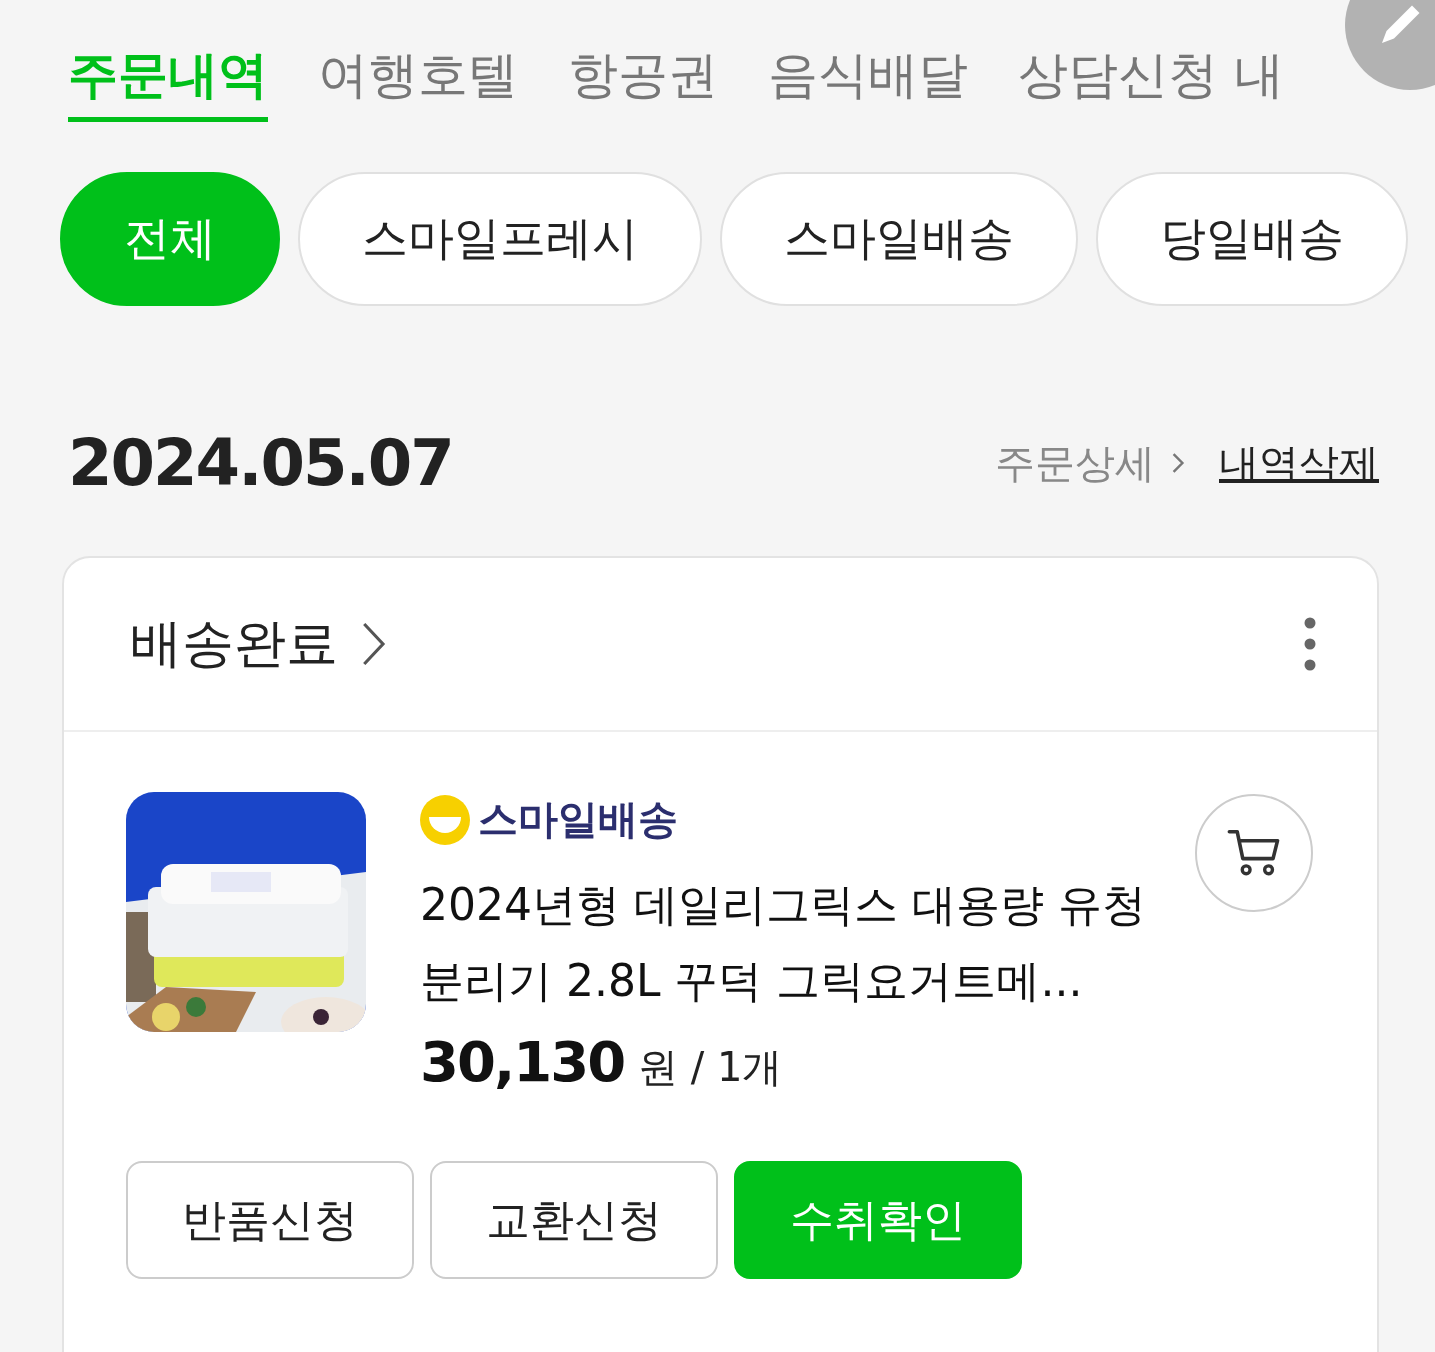 This screenshot has height=1352, width=1435. Describe the element at coordinates (899, 239) in the screenshot. I see `filter-chip: 스마일배송` at that location.